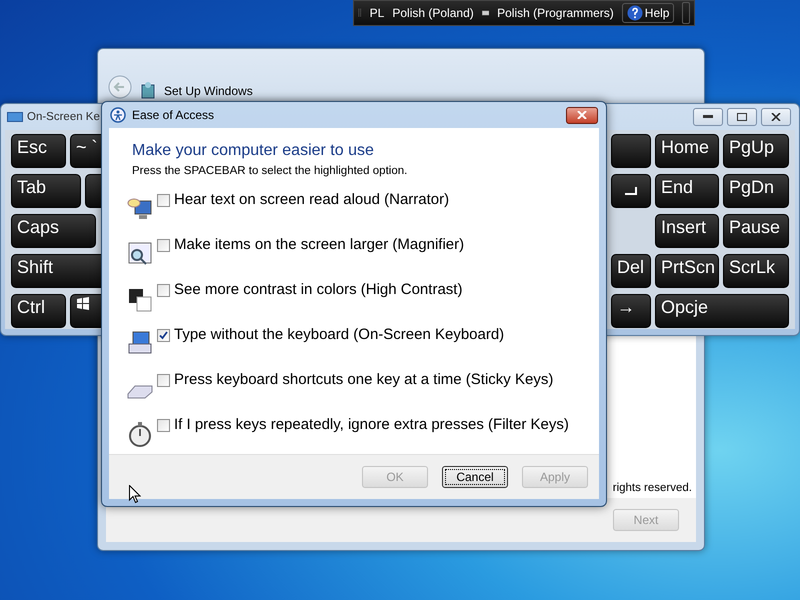 Image resolution: width=800 pixels, height=600 pixels. What do you see at coordinates (648, 13) in the screenshot?
I see `help-button: Help` at bounding box center [648, 13].